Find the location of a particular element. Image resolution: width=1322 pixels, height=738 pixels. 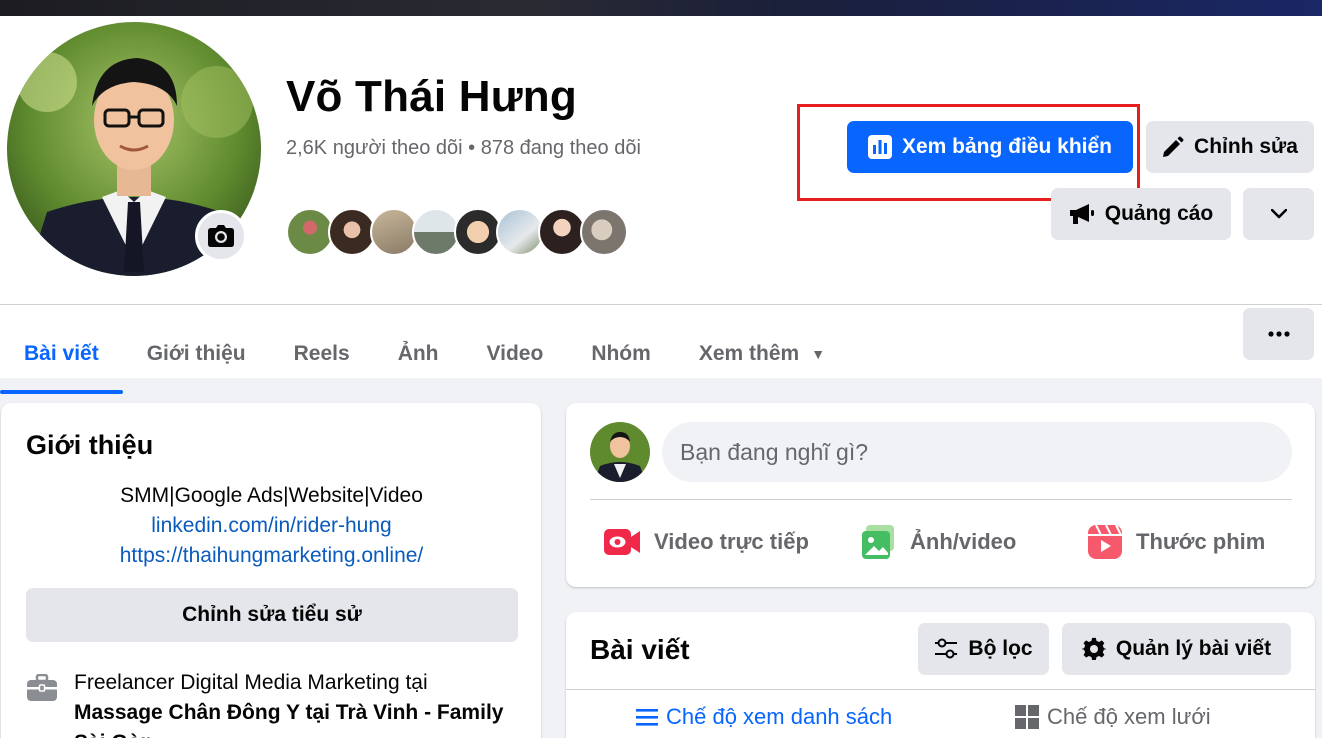

tab-groups: Nhóm is located at coordinates (621, 354).